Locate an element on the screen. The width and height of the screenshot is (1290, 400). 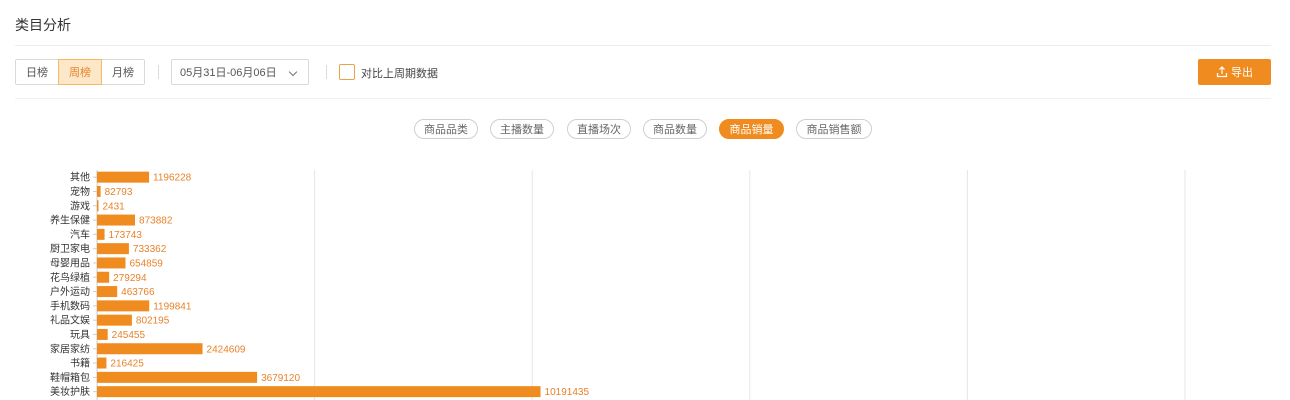
page-title: 类目分析 is located at coordinates (43, 25).